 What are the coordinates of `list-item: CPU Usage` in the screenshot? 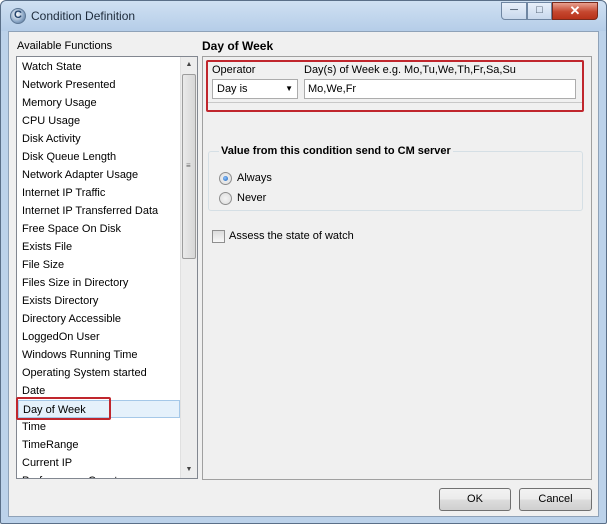 It's located at (99, 121).